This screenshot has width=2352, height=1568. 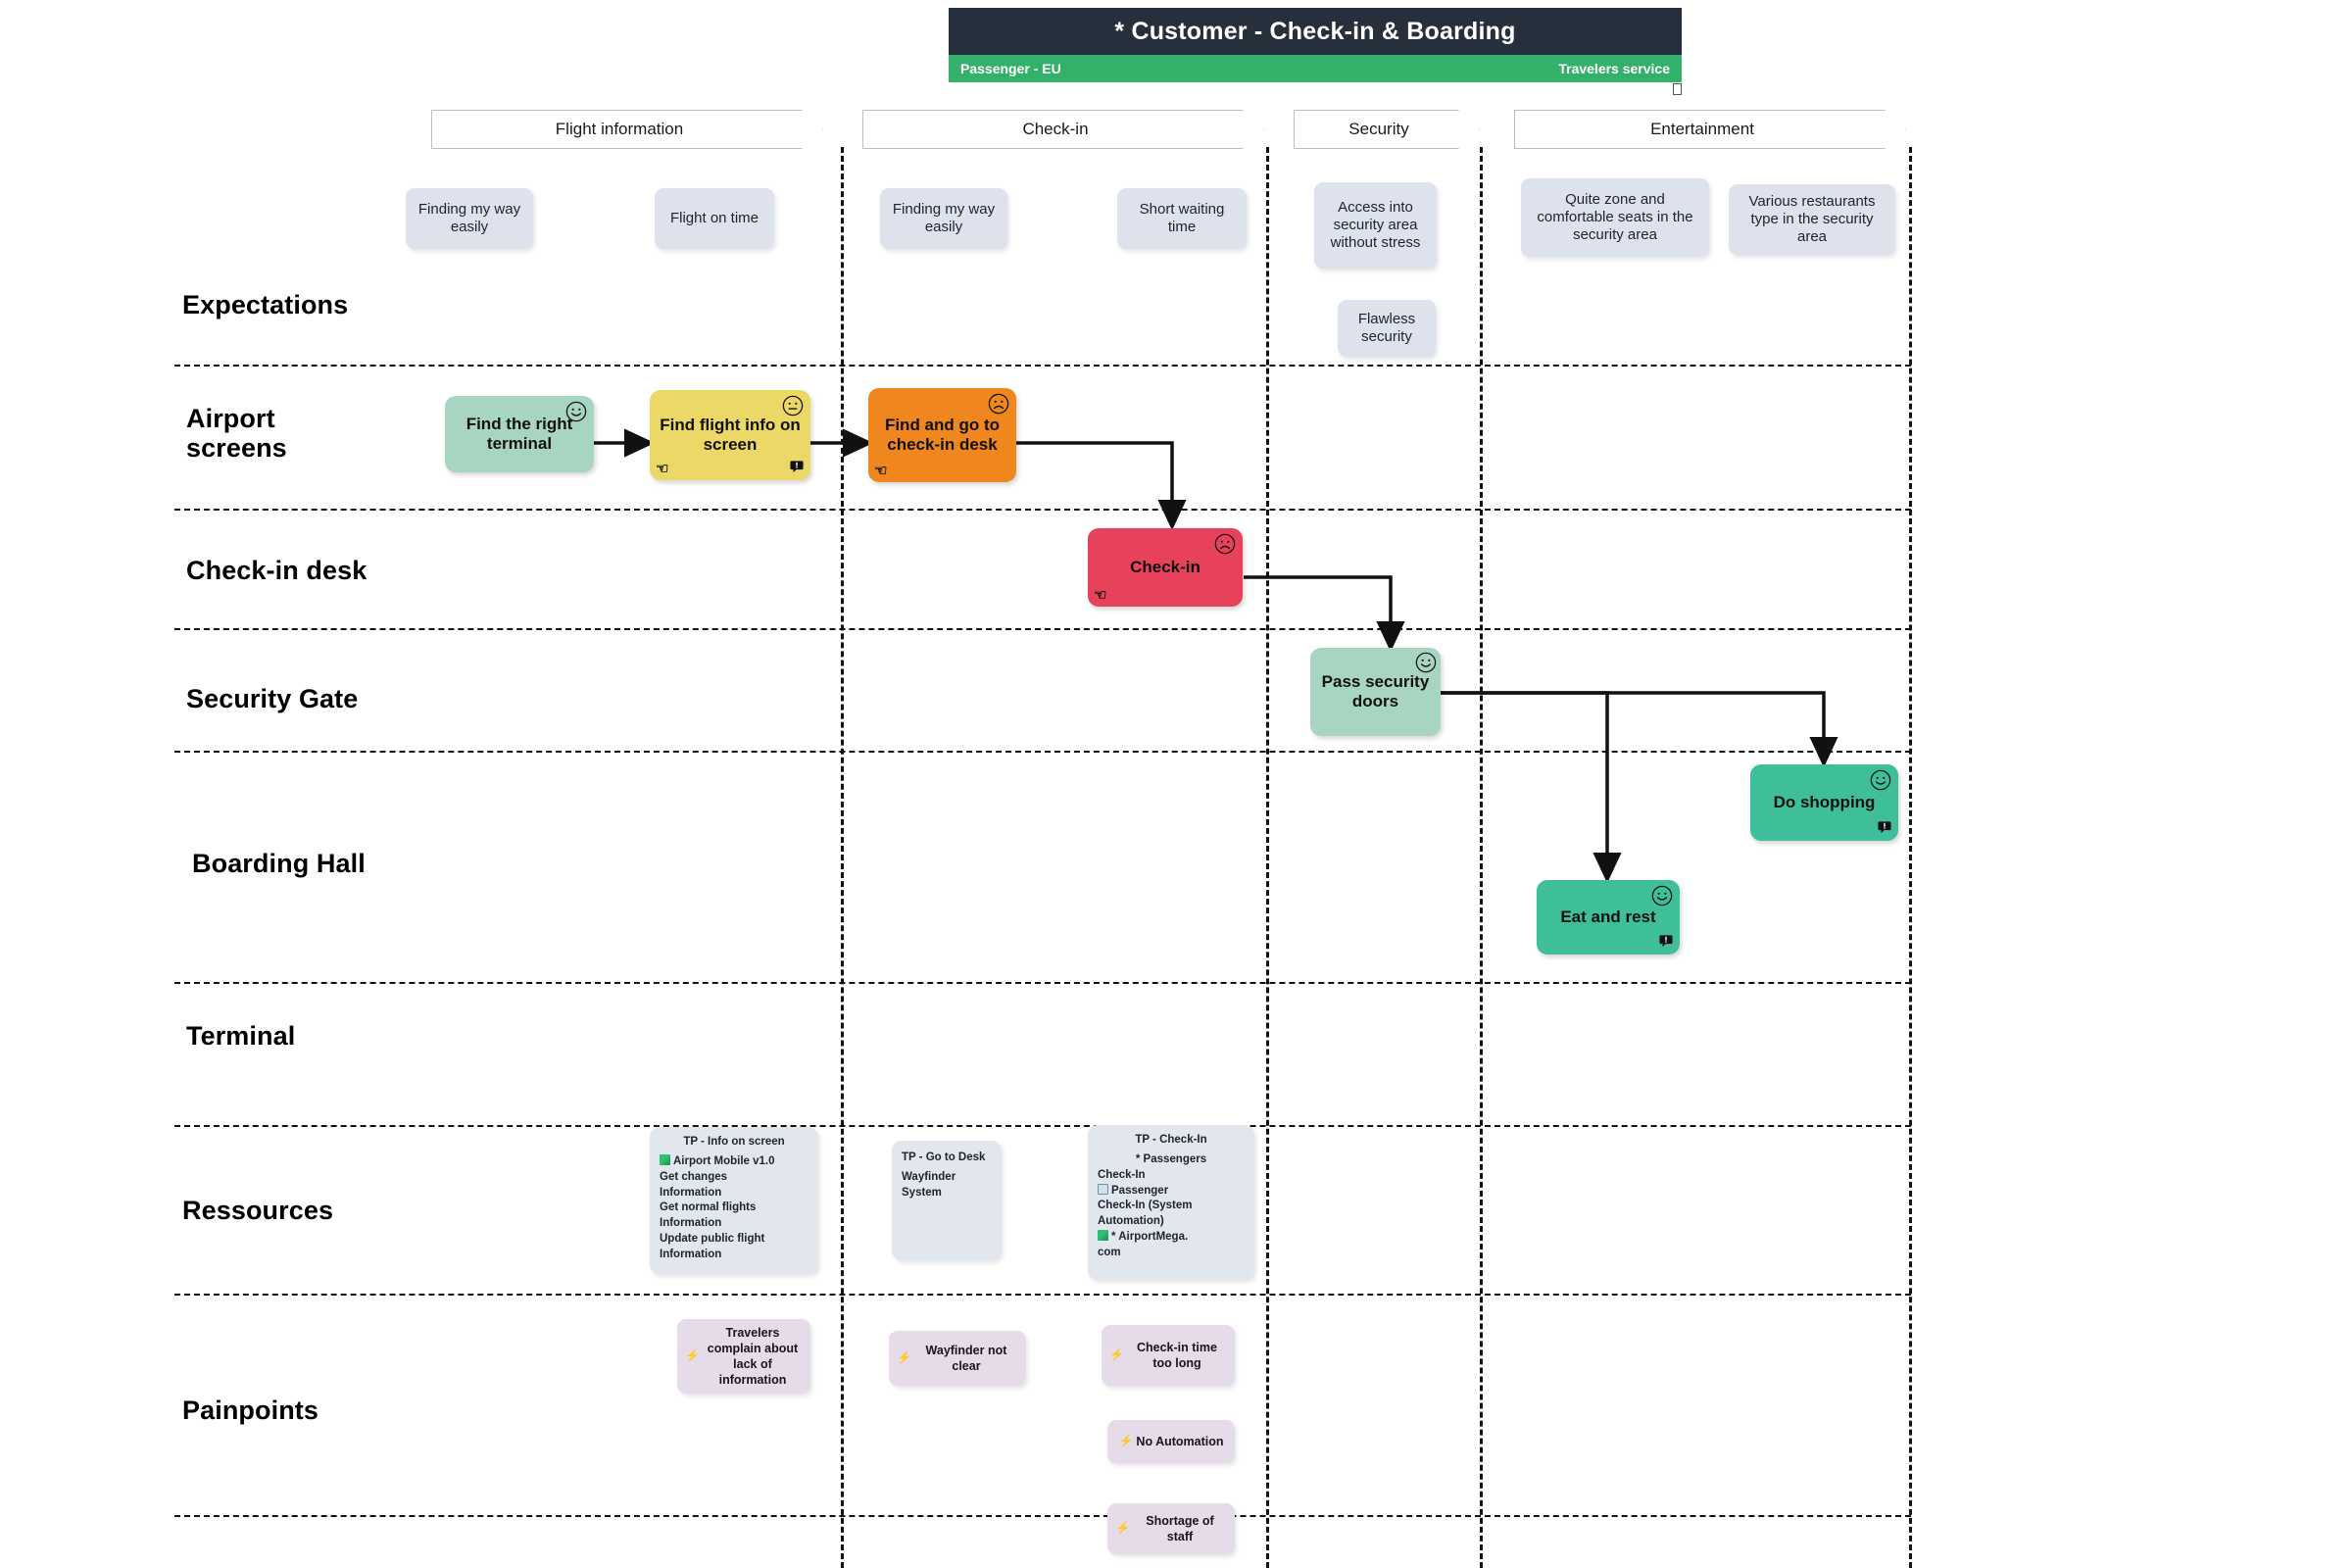 What do you see at coordinates (929, 1176) in the screenshot?
I see `resource-line: Wayfinder` at bounding box center [929, 1176].